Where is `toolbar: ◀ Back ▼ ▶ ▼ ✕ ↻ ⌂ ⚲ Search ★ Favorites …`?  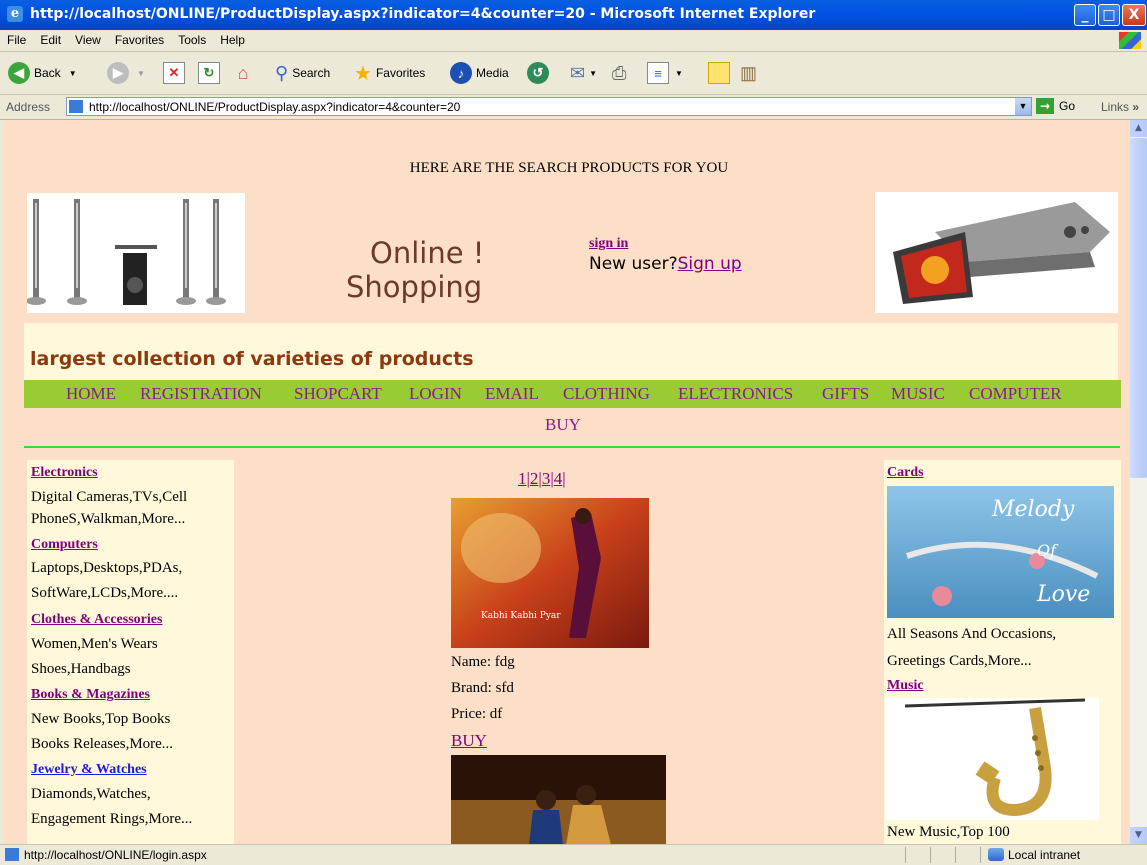
toolbar: ◀ Back ▼ ▶ ▼ ✕ ↻ ⌂ ⚲ Search ★ Favorites … is located at coordinates (573, 73).